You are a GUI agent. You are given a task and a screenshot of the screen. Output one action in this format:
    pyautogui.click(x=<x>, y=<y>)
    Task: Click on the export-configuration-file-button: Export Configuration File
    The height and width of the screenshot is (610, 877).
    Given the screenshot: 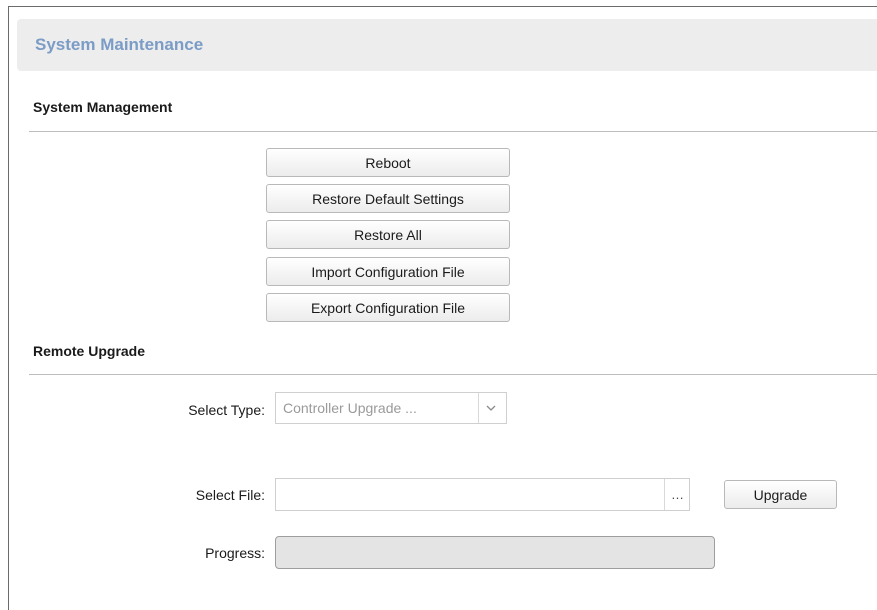 What is the action you would take?
    pyautogui.click(x=388, y=307)
    